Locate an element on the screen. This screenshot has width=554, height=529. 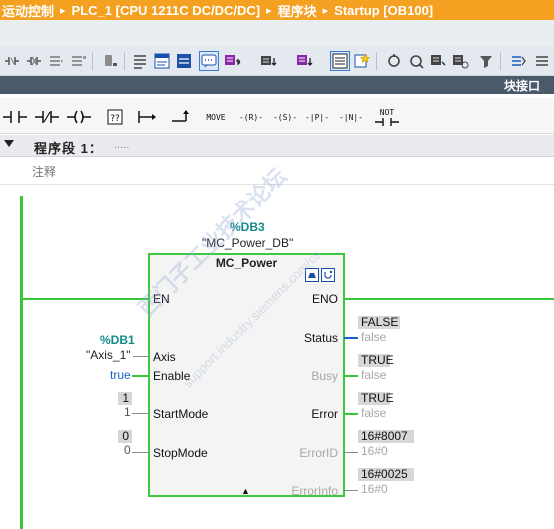
stopmode-monitor-value: 0 is located at coordinates (125, 436).